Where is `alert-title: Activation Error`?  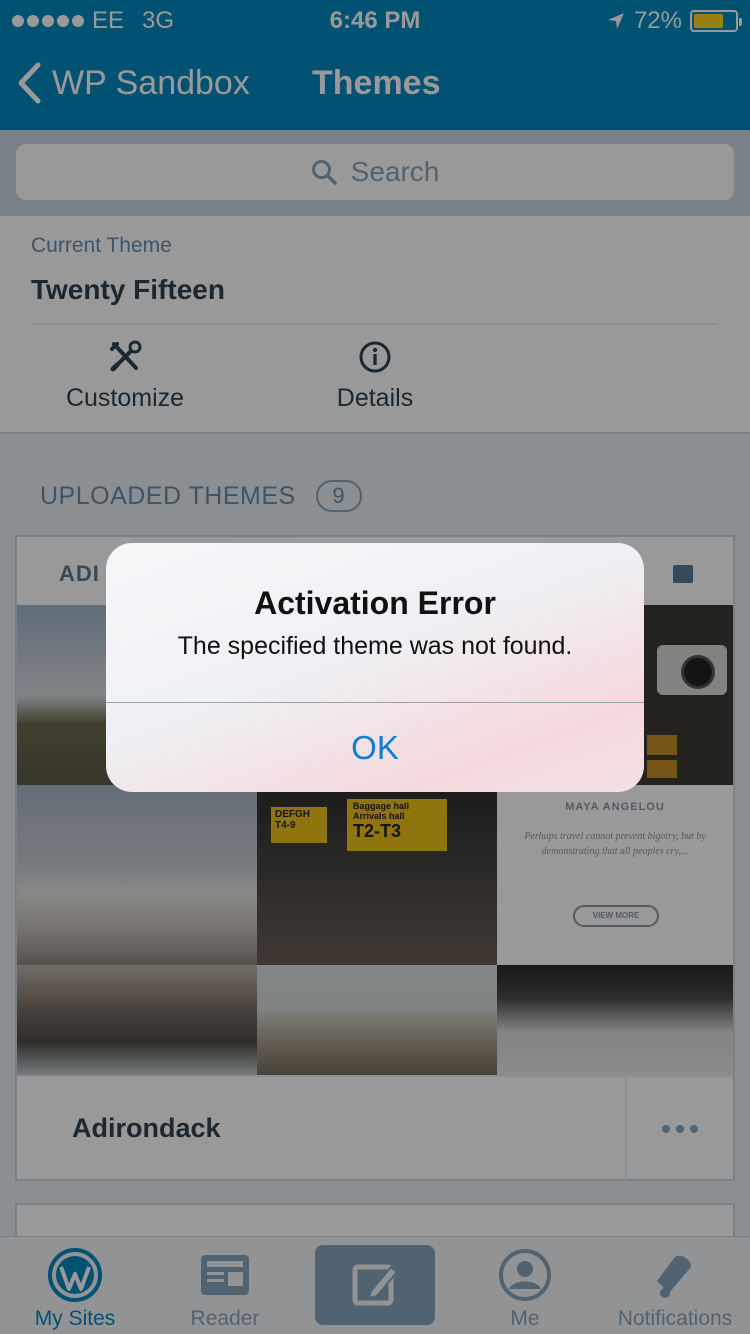 alert-title: Activation Error is located at coordinates (375, 603).